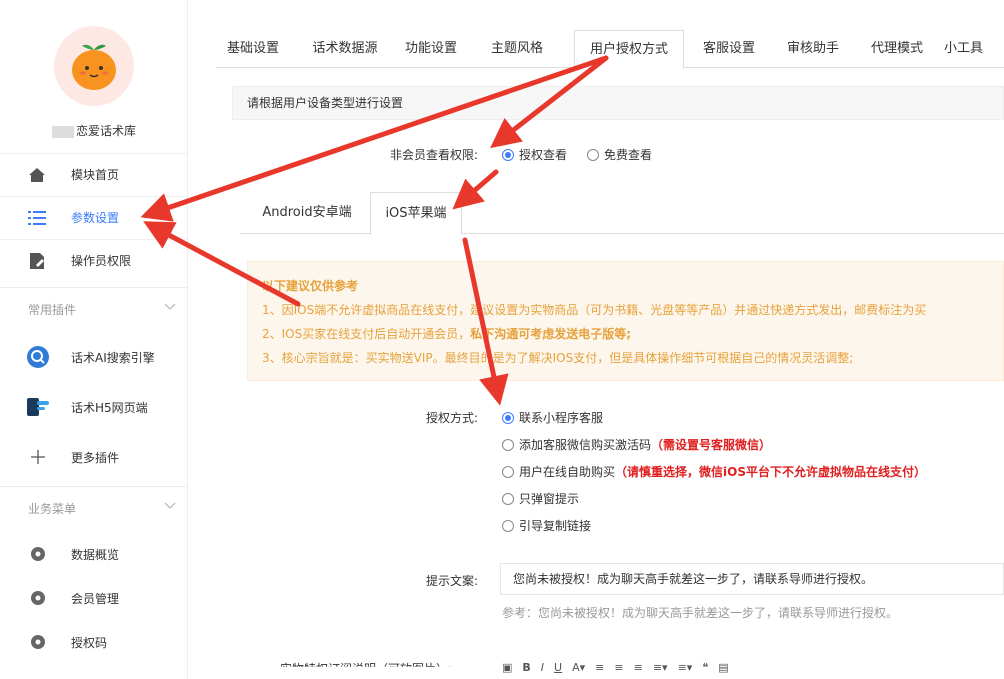  Describe the element at coordinates (52, 509) in the screenshot. I see `group-title-label: 业务菜单` at that location.